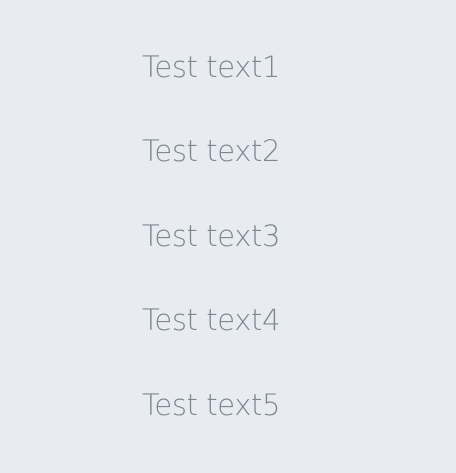 The width and height of the screenshot is (456, 473). I want to click on list-item-5: Test text5, so click(210, 405).